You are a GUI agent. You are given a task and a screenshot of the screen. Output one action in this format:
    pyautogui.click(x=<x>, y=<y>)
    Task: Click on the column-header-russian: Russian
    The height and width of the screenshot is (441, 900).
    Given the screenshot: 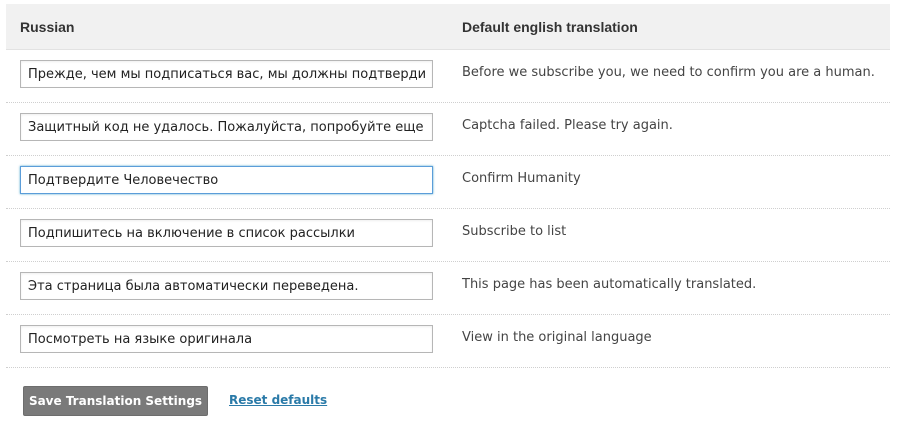 What is the action you would take?
    pyautogui.click(x=47, y=27)
    